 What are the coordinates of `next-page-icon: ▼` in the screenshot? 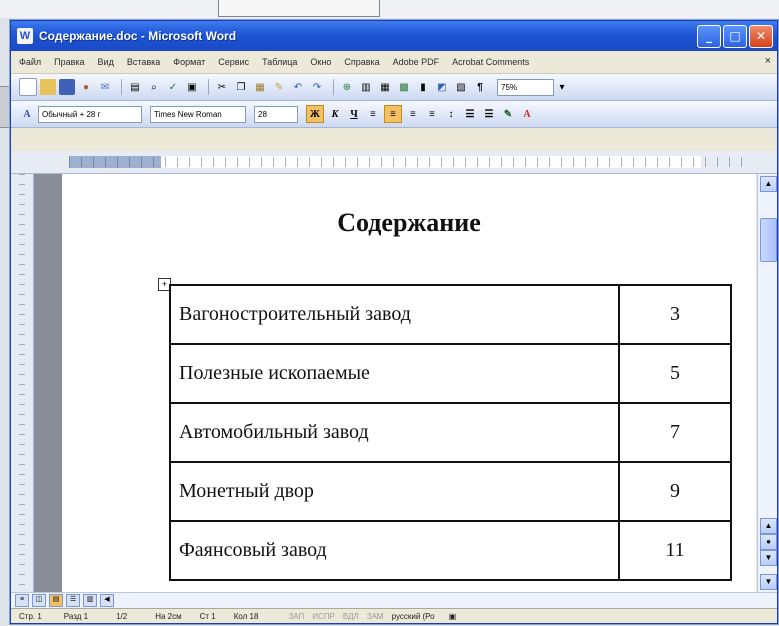 It's located at (768, 558).